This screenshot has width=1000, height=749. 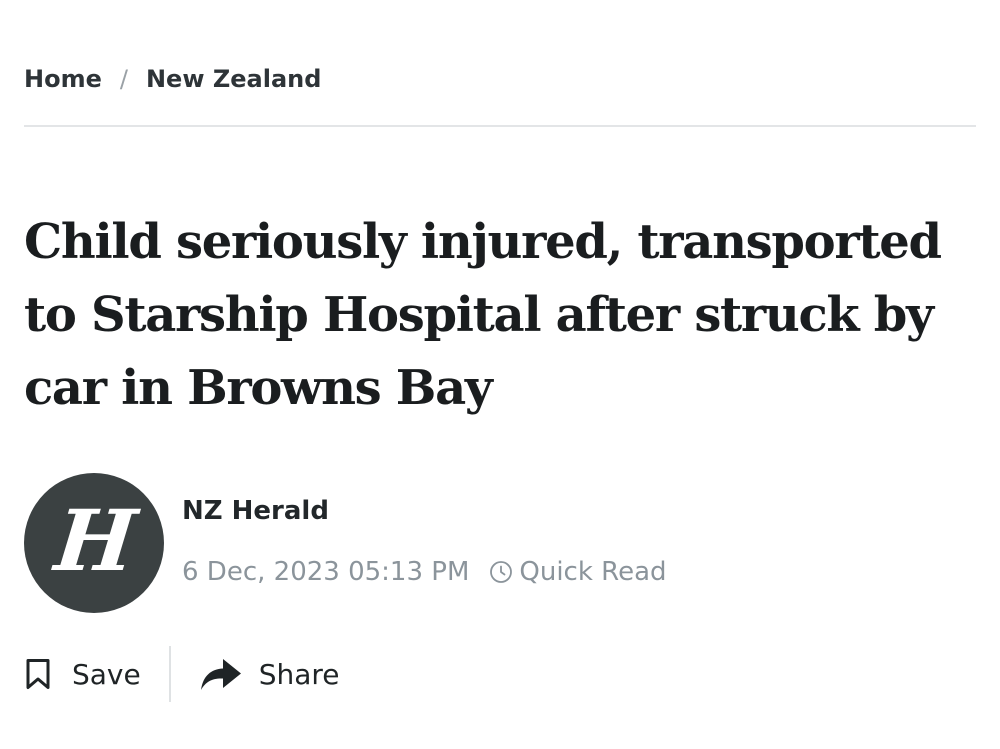 What do you see at coordinates (479, 315) in the screenshot?
I see `headline-line-2: to Starship Hospital after struck by` at bounding box center [479, 315].